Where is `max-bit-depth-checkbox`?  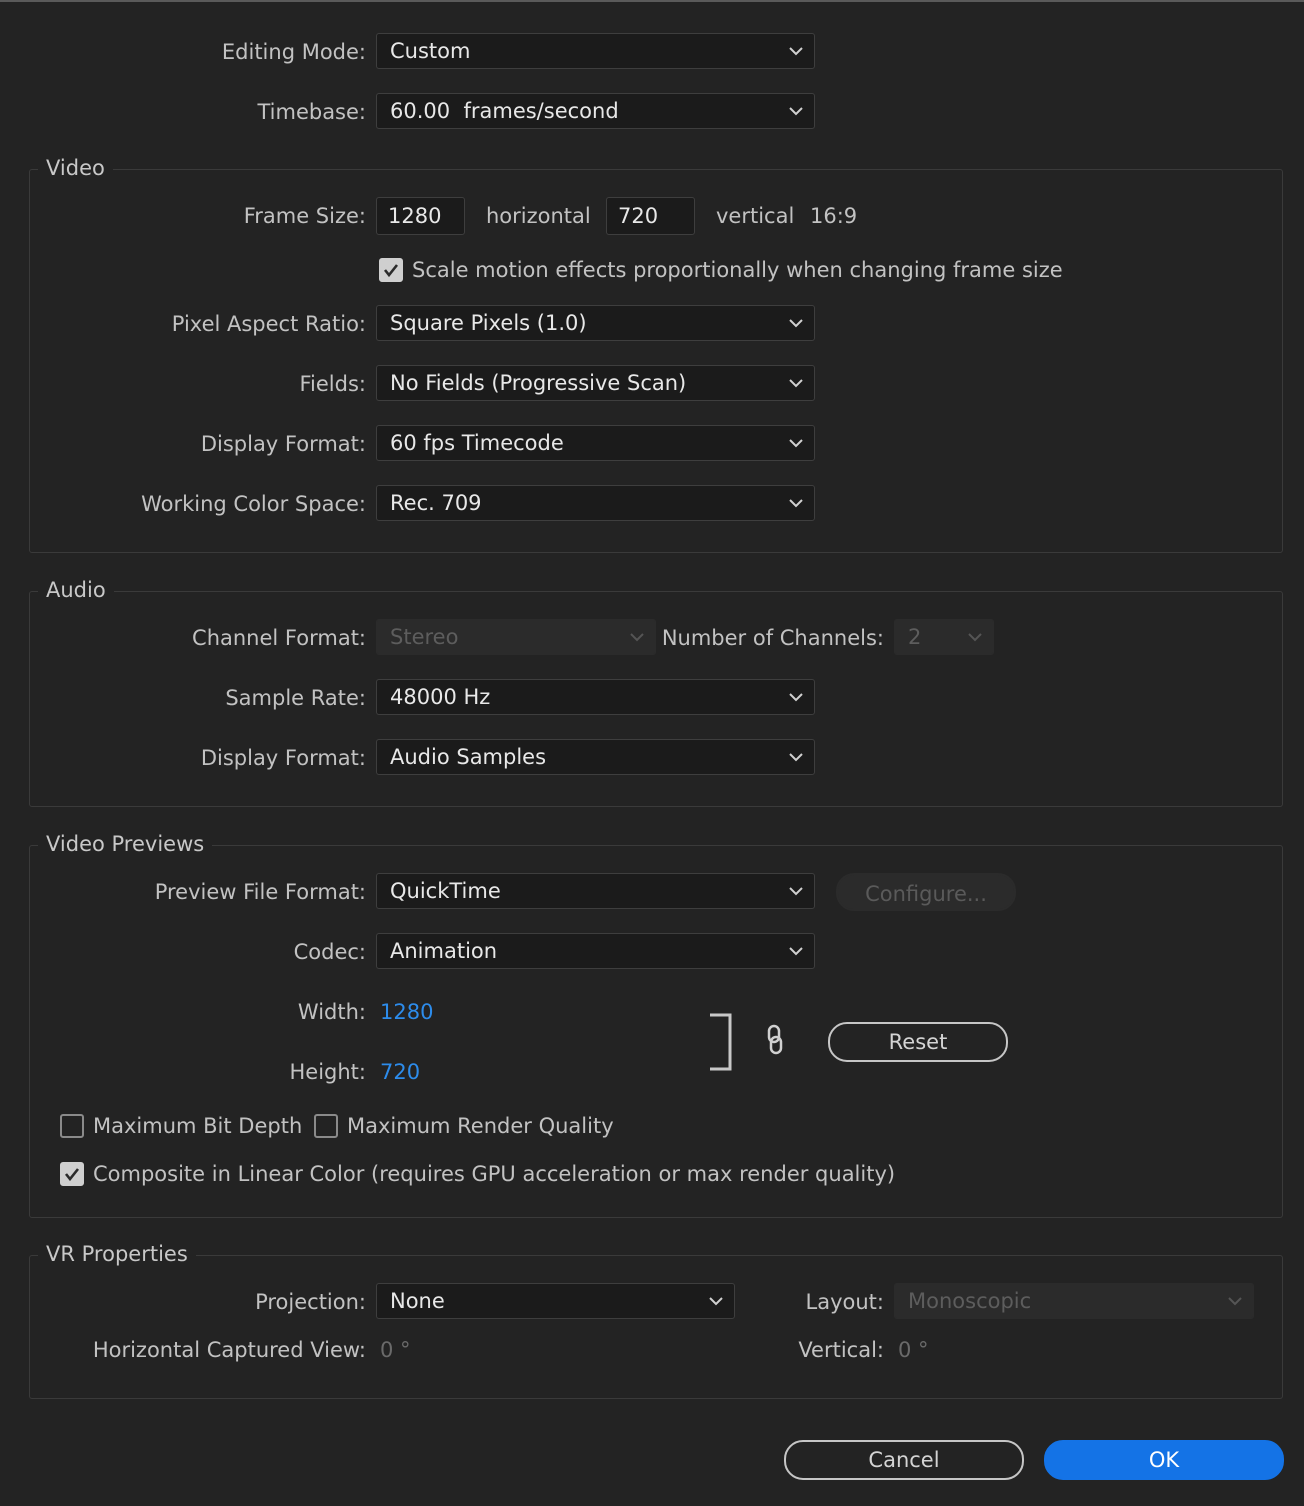
max-bit-depth-checkbox is located at coordinates (72, 1126).